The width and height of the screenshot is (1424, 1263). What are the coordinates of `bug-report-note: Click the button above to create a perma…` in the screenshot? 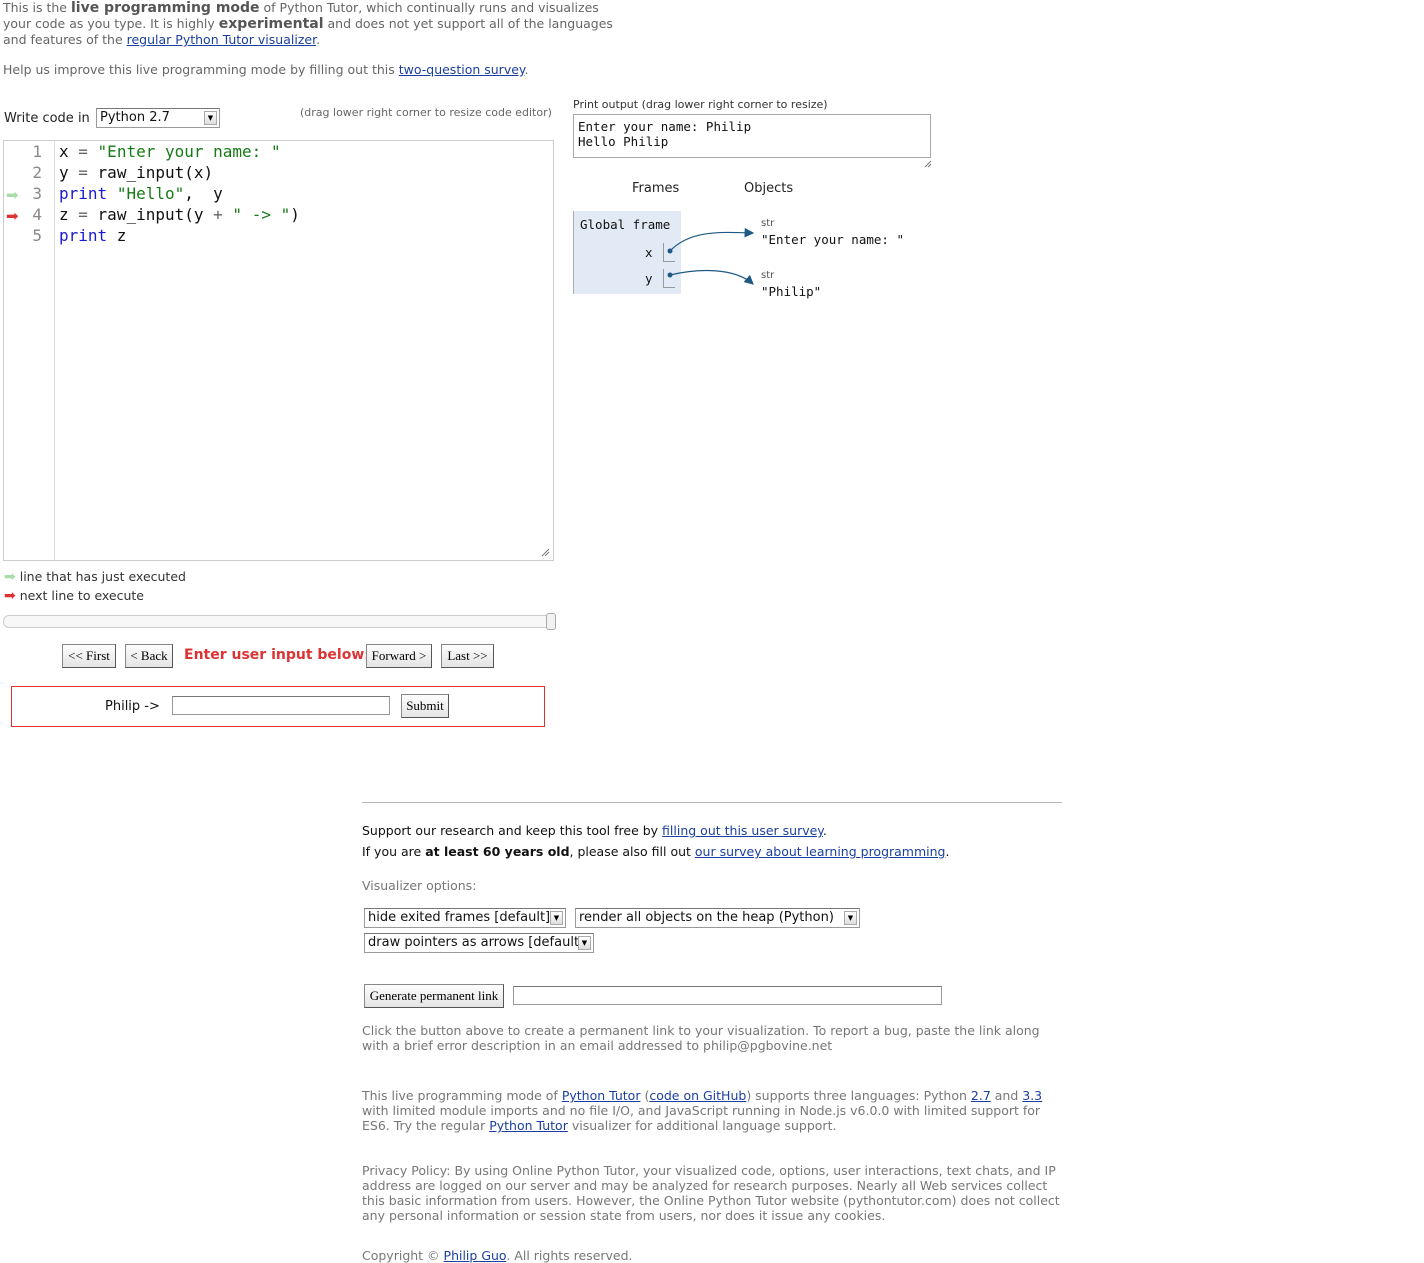 It's located at (701, 1038).